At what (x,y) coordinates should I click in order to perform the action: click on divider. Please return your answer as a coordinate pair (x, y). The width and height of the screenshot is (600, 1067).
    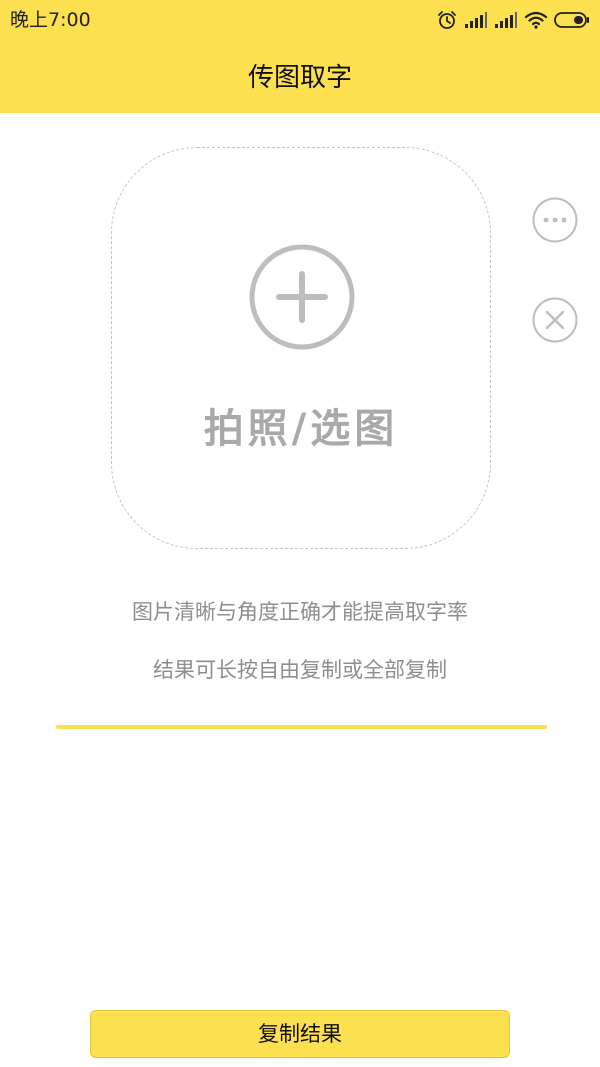
    Looking at the image, I should click on (301, 727).